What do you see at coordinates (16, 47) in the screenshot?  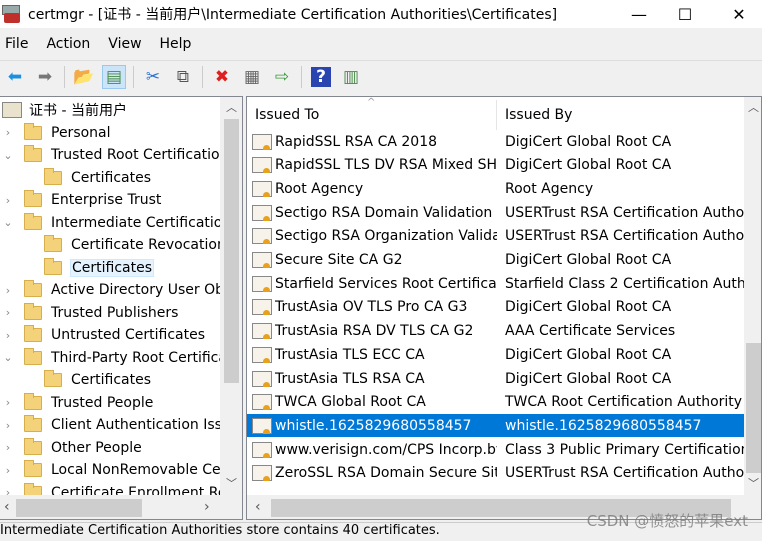 I see `menu-file: File` at bounding box center [16, 47].